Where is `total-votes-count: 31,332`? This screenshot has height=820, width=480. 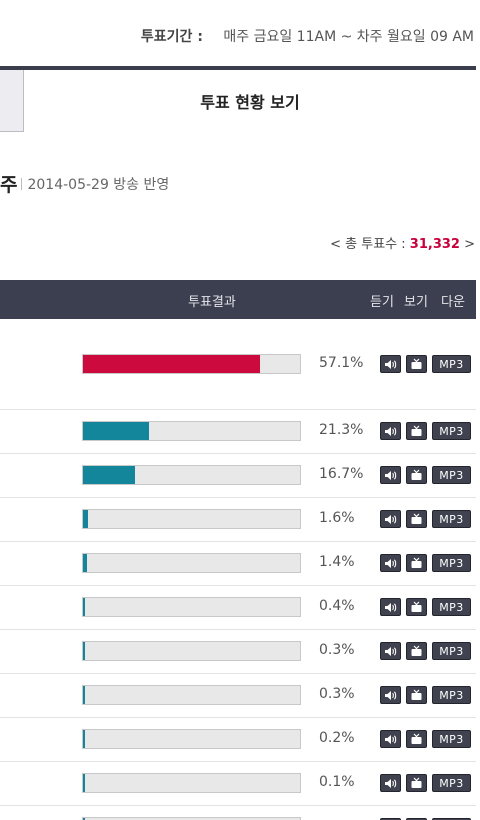
total-votes-count: 31,332 is located at coordinates (434, 244).